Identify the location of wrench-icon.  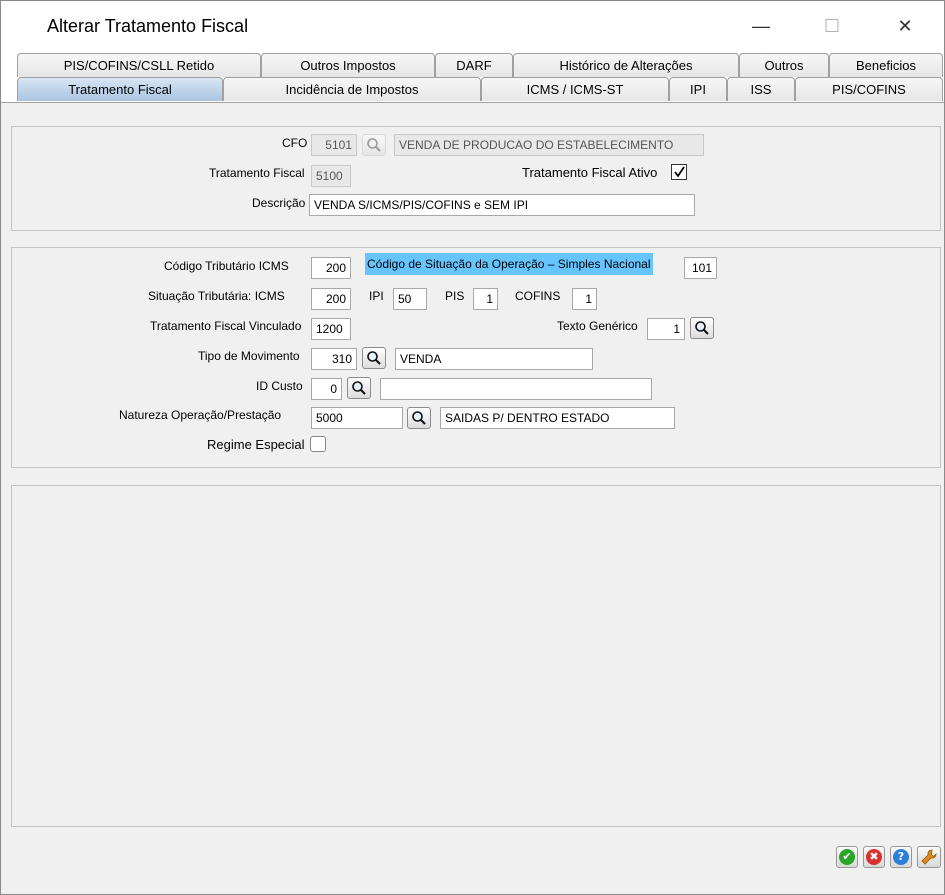
(929, 857).